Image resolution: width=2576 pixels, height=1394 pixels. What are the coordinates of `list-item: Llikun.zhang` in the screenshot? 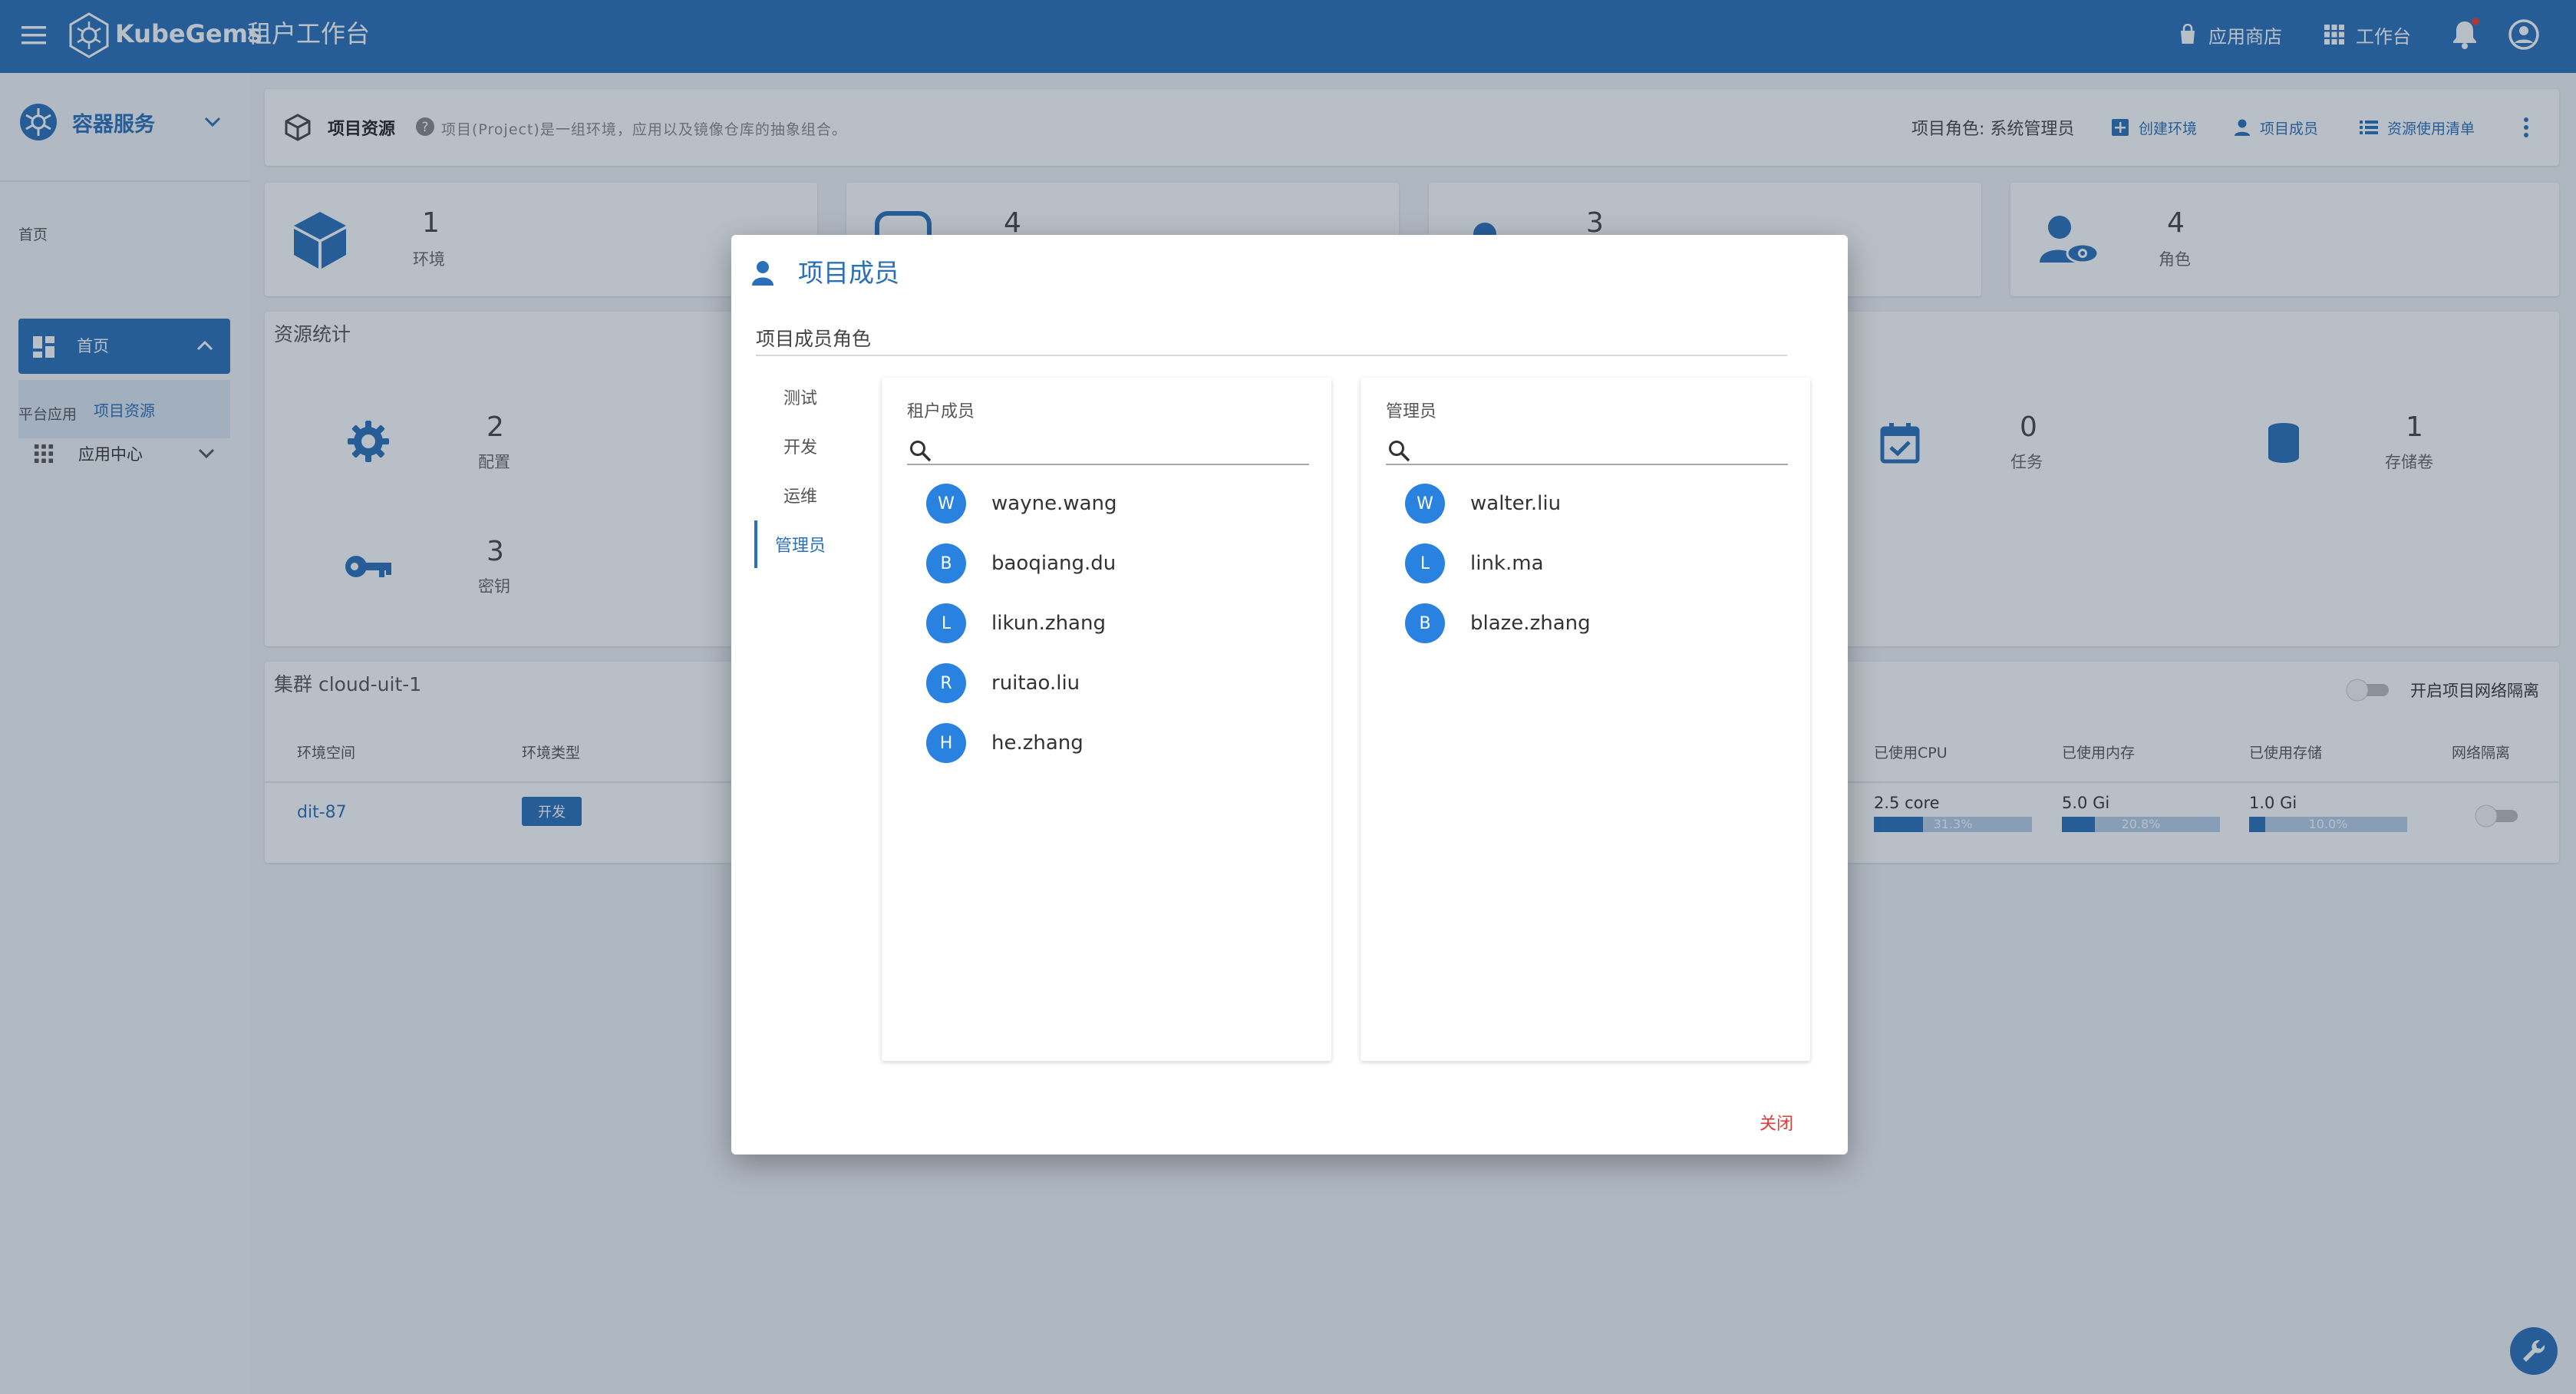 It's located at (1016, 623).